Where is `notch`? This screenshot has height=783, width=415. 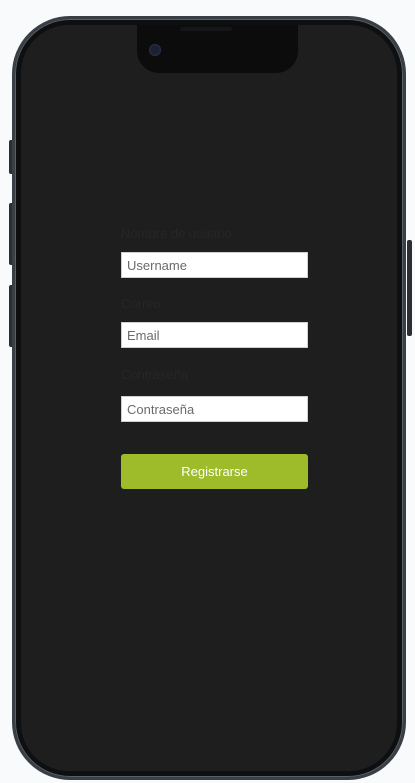
notch is located at coordinates (217, 49).